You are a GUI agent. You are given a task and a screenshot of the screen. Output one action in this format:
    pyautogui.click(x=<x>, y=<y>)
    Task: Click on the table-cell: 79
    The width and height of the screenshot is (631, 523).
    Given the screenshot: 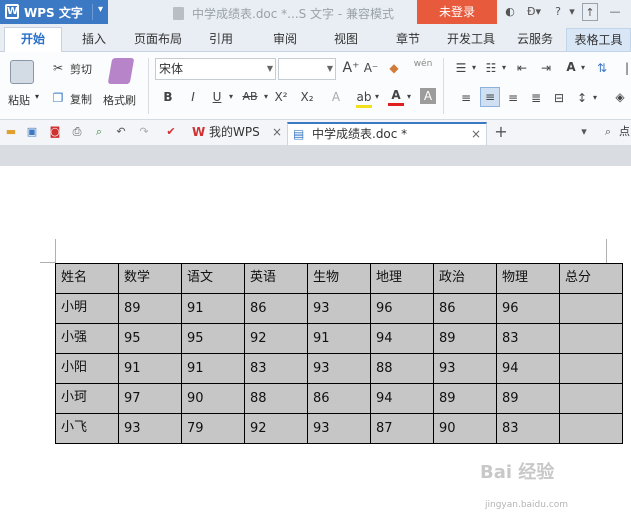 What is the action you would take?
    pyautogui.click(x=213, y=428)
    